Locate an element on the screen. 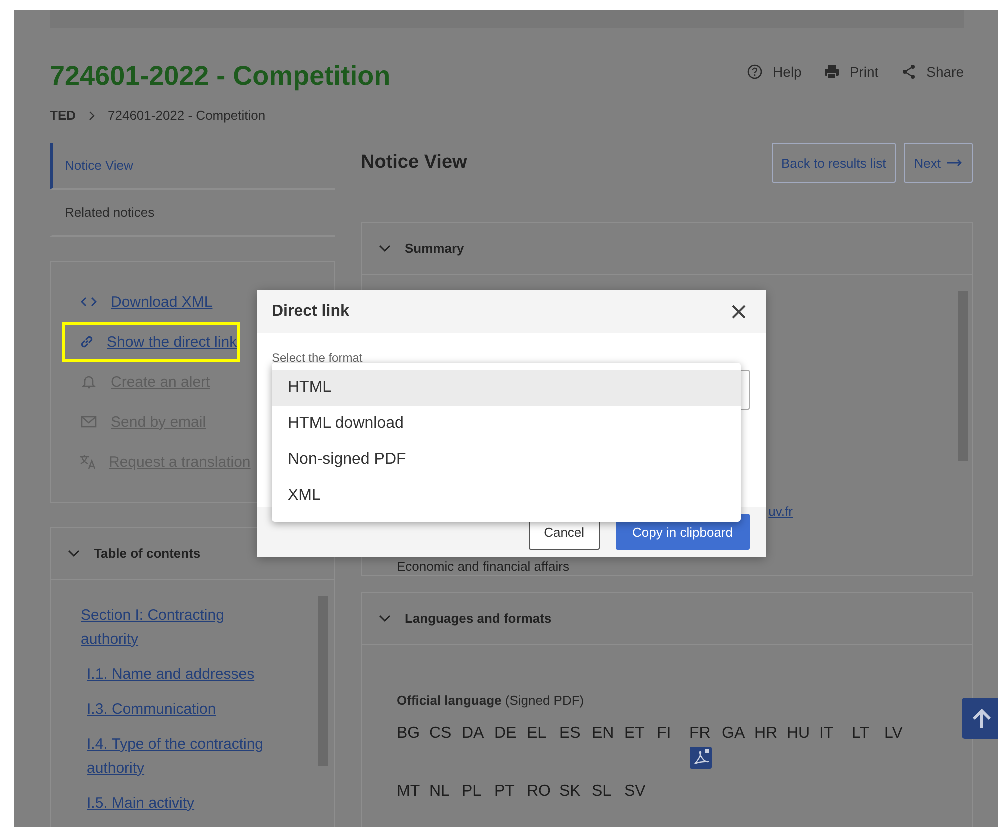 The width and height of the screenshot is (998, 827). language-link: SV is located at coordinates (635, 792).